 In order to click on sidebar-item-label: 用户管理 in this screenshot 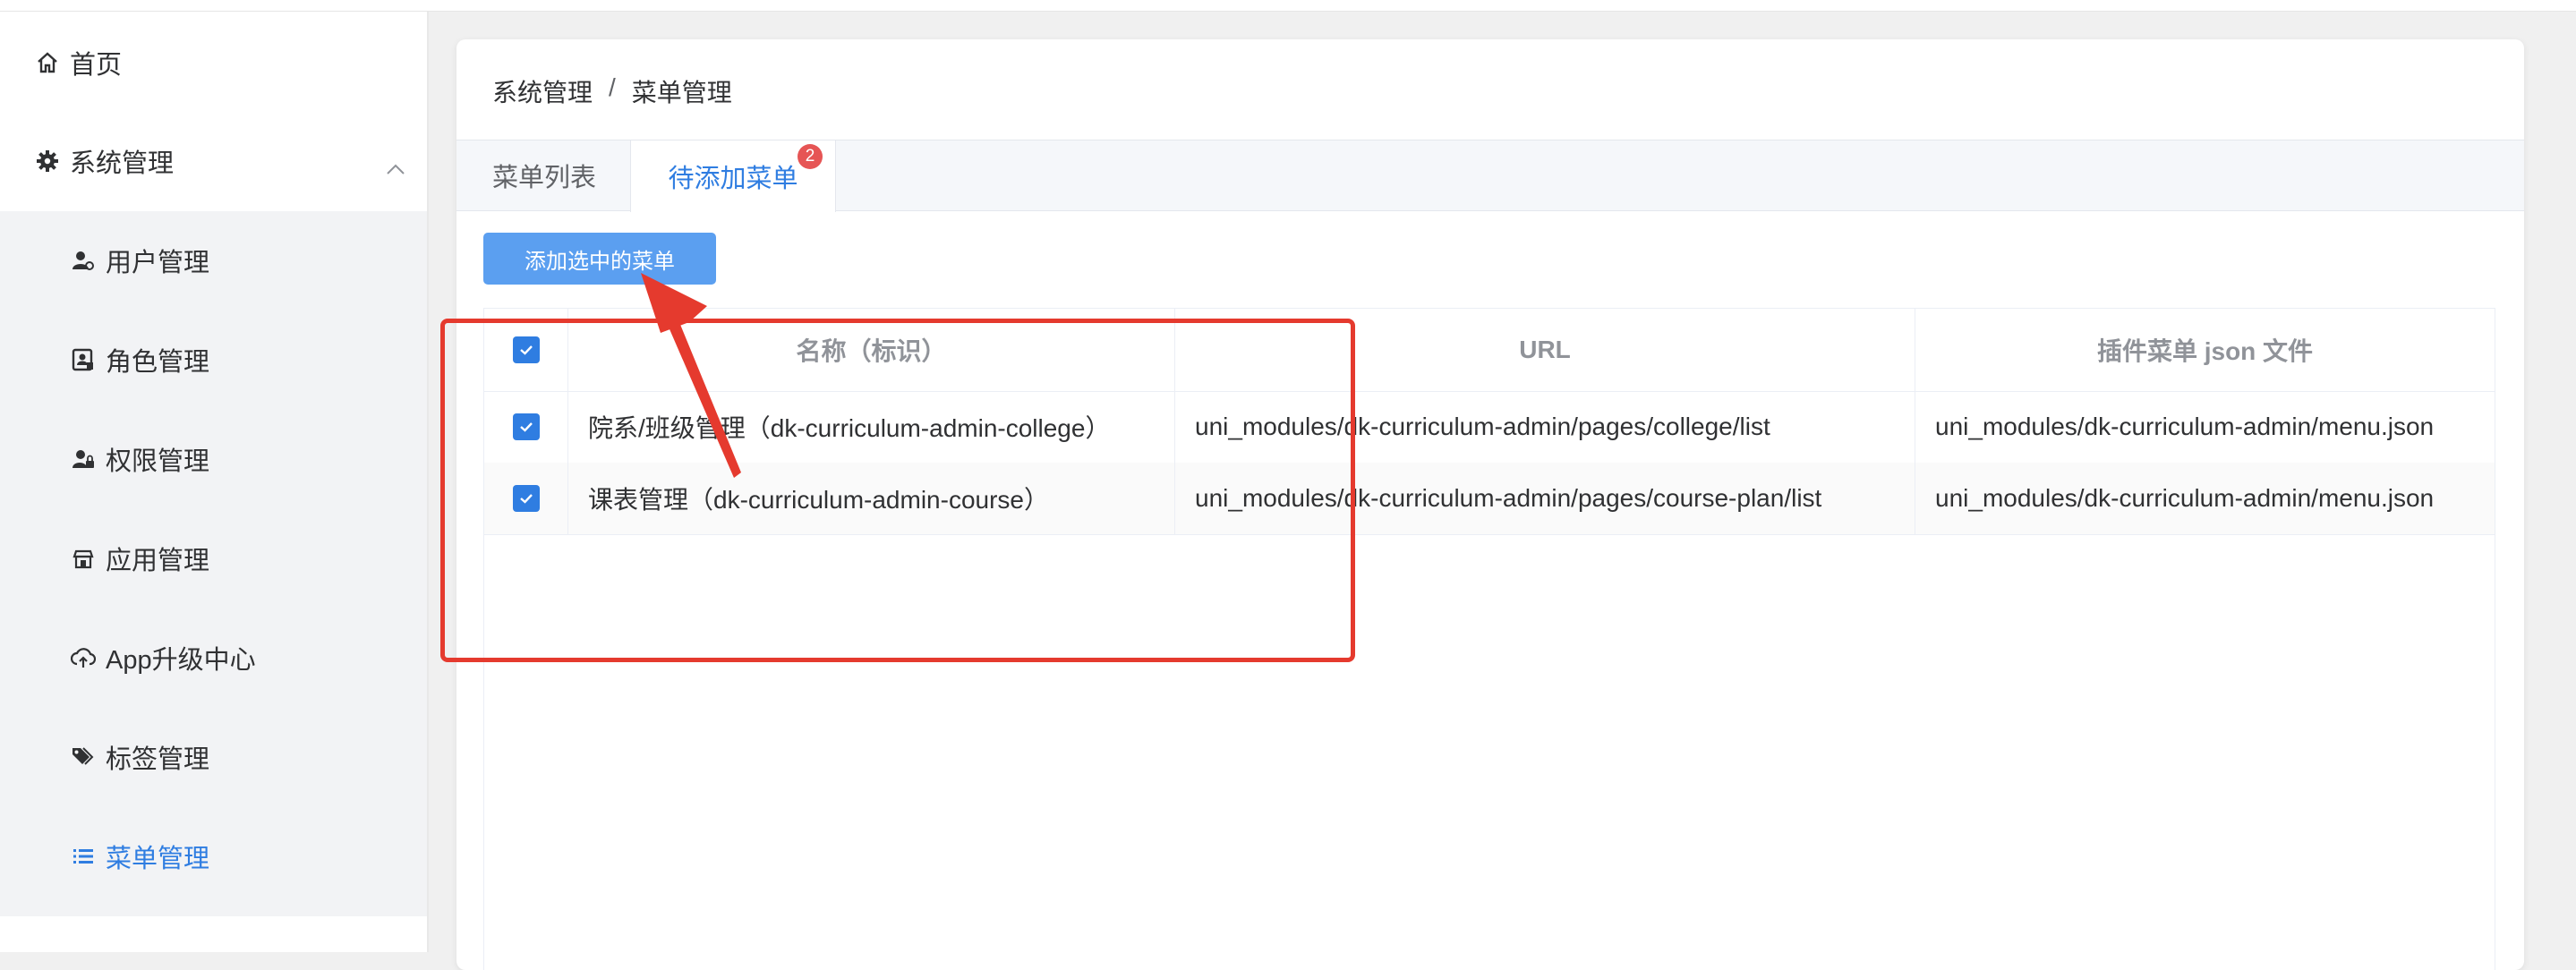, I will do `click(158, 263)`.